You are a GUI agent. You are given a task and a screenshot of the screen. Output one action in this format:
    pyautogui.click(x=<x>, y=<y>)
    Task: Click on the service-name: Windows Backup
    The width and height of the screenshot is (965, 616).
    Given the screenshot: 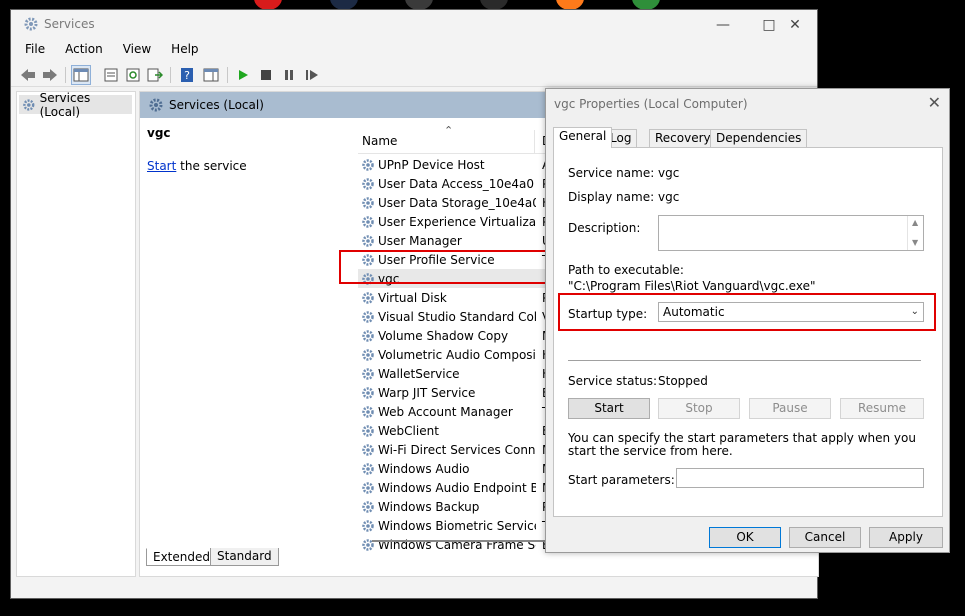 What is the action you would take?
    pyautogui.click(x=429, y=506)
    